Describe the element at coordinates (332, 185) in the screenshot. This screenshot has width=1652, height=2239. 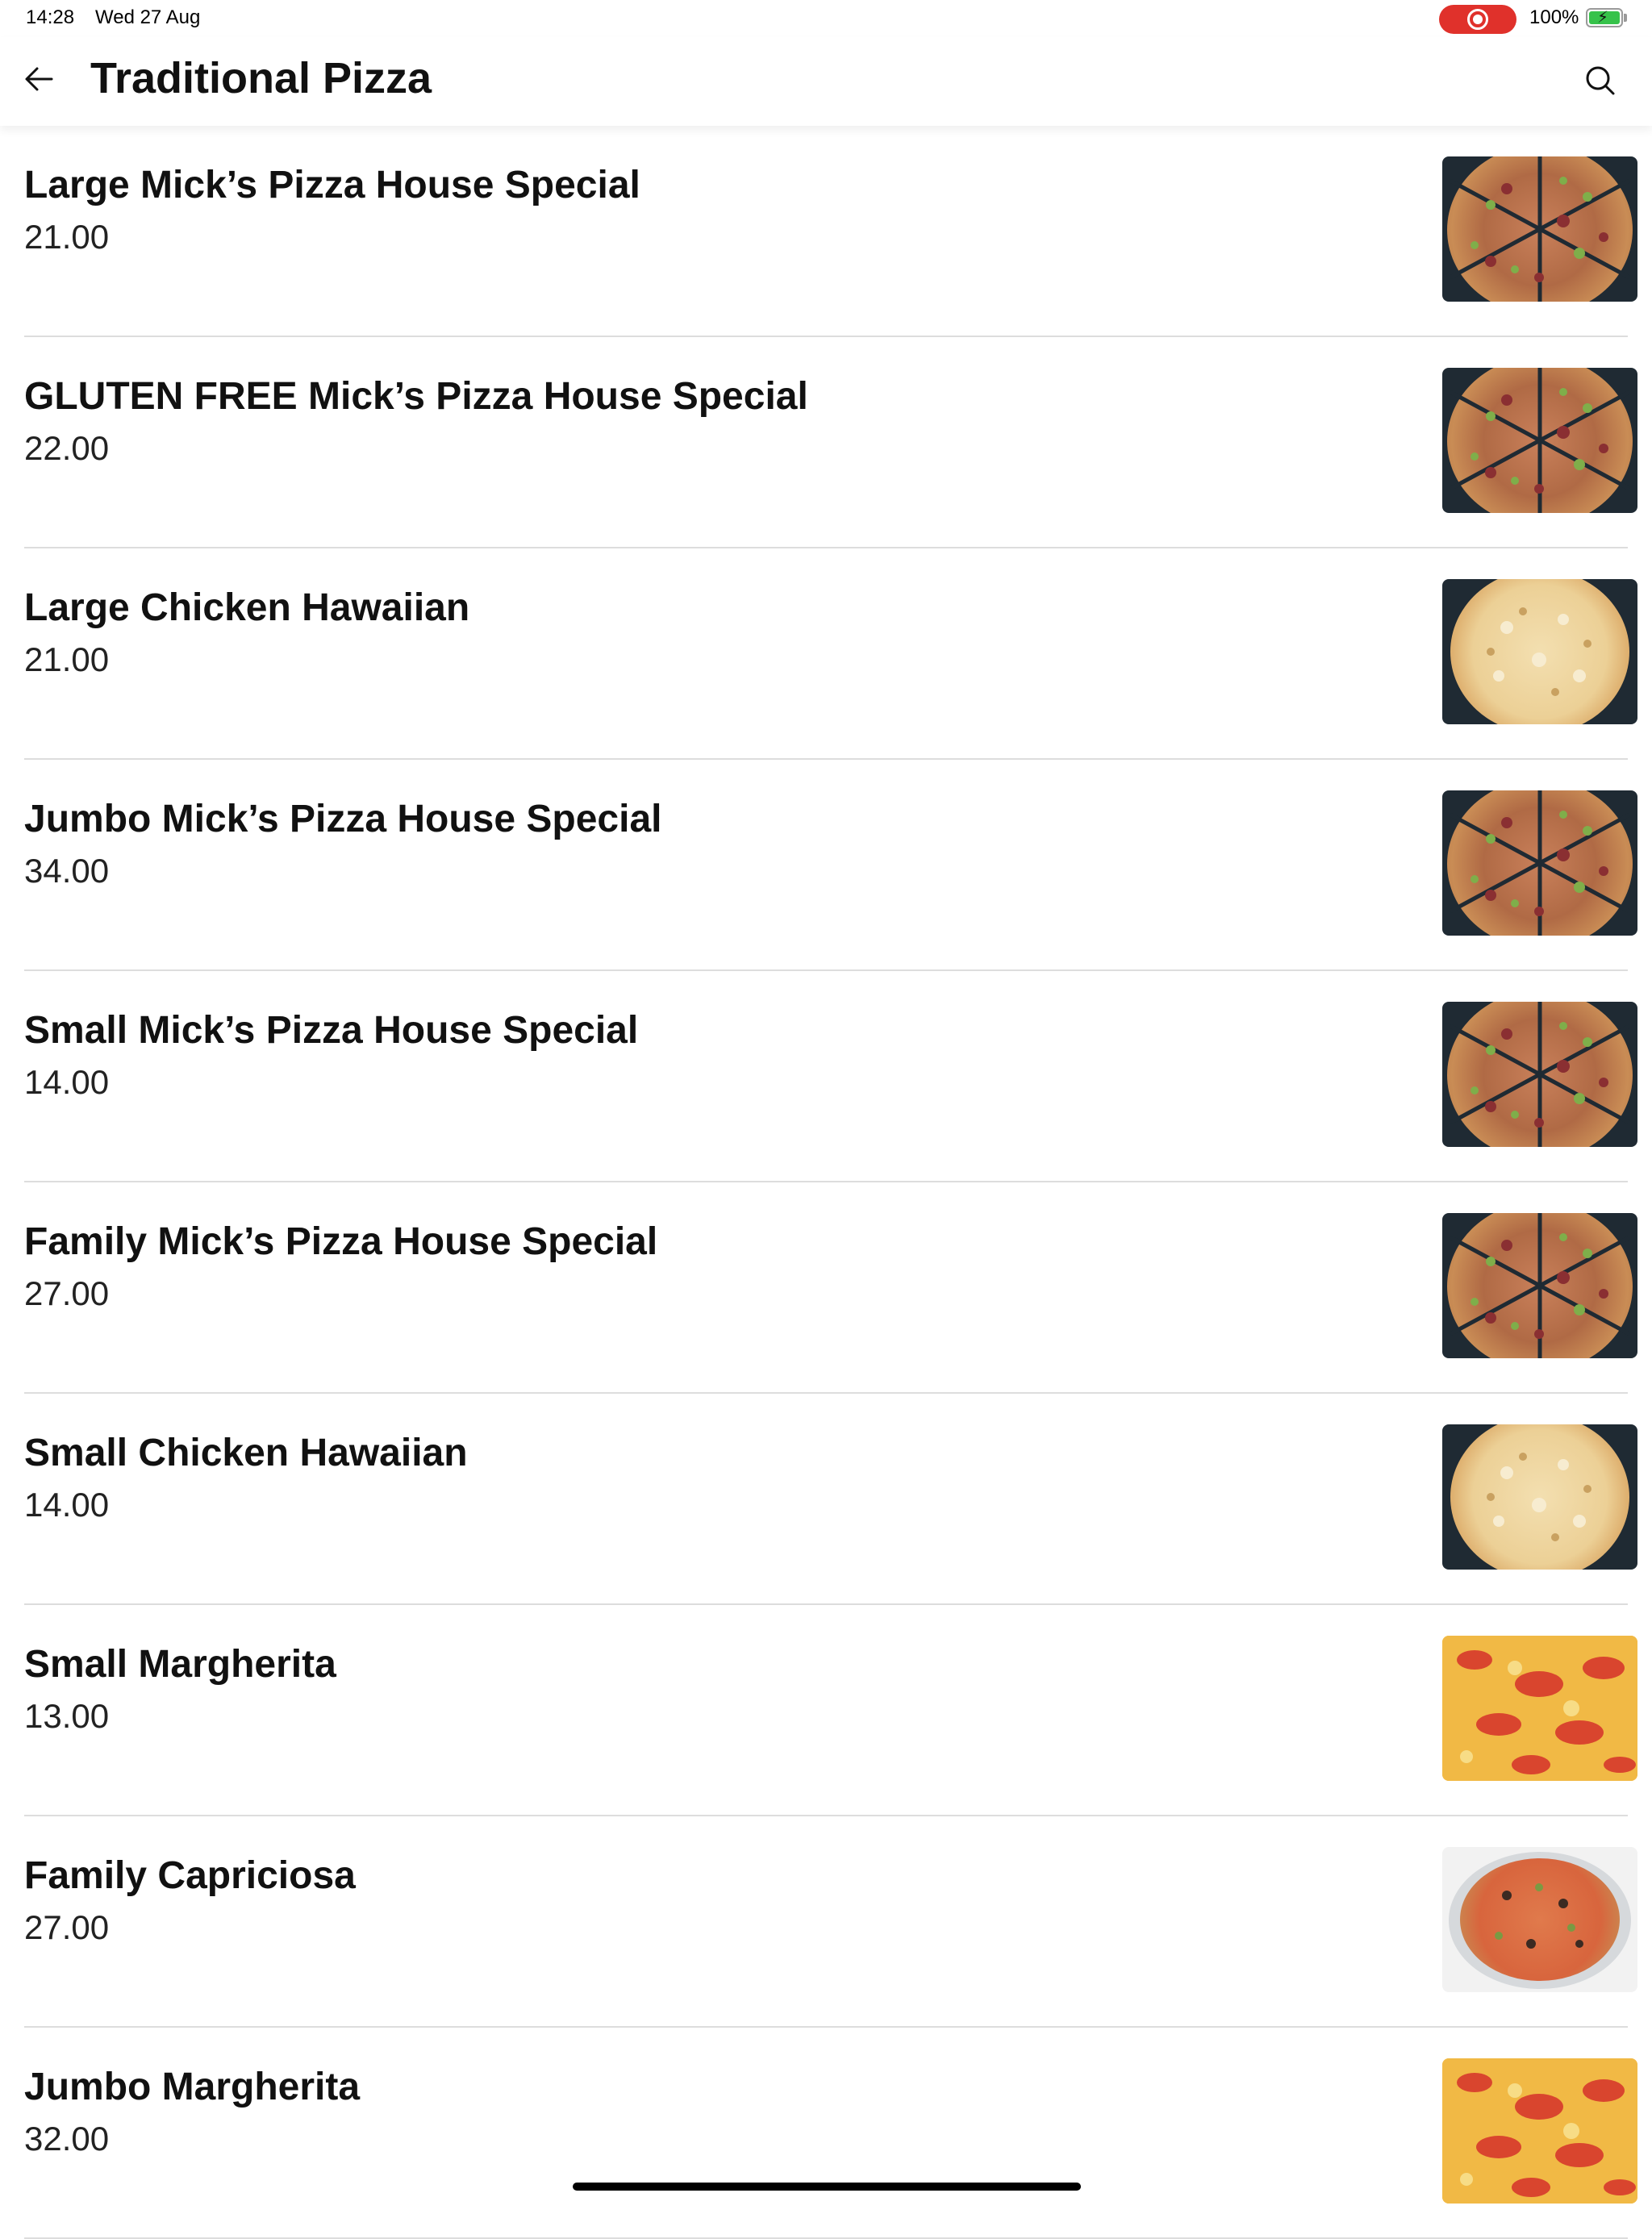
I see `menu-item-name: Large Mick’s Pizza House Special` at that location.